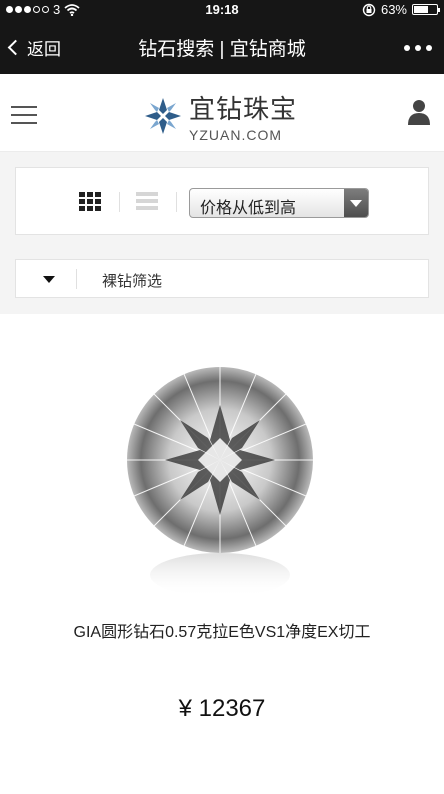 Image resolution: width=444 pixels, height=794 pixels. I want to click on site-header: 宜钻珠宝 YZUAN.COM, so click(222, 113).